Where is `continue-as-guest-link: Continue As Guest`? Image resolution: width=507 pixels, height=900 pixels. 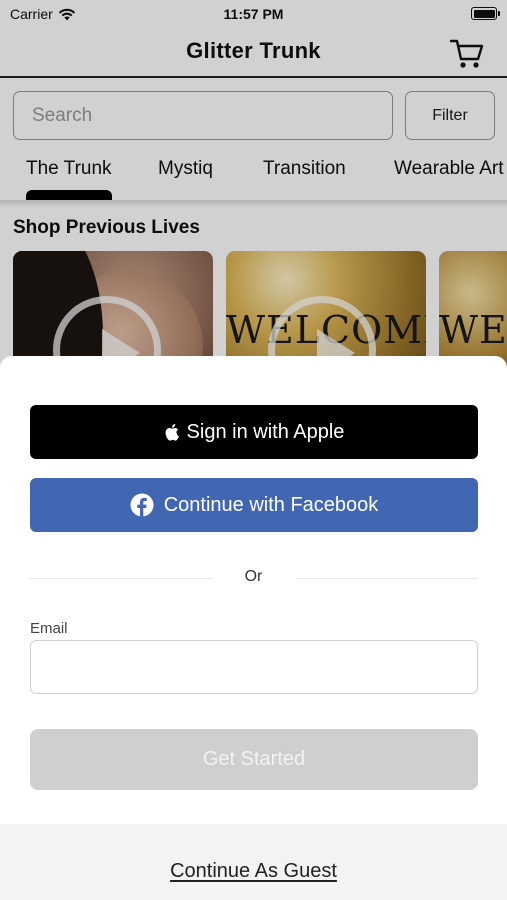
continue-as-guest-link: Continue As Guest is located at coordinates (253, 871).